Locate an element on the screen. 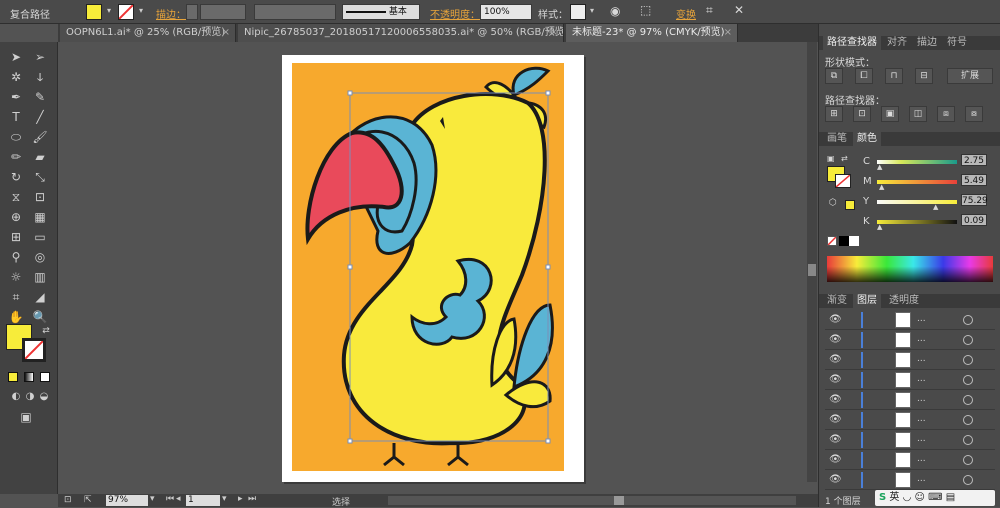  black-slider is located at coordinates (917, 222).